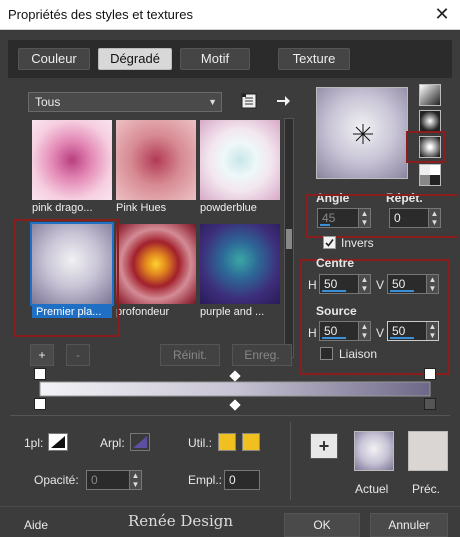 Image resolution: width=460 pixels, height=537 pixels. What do you see at coordinates (329, 242) in the screenshot?
I see `invert-checkbox` at bounding box center [329, 242].